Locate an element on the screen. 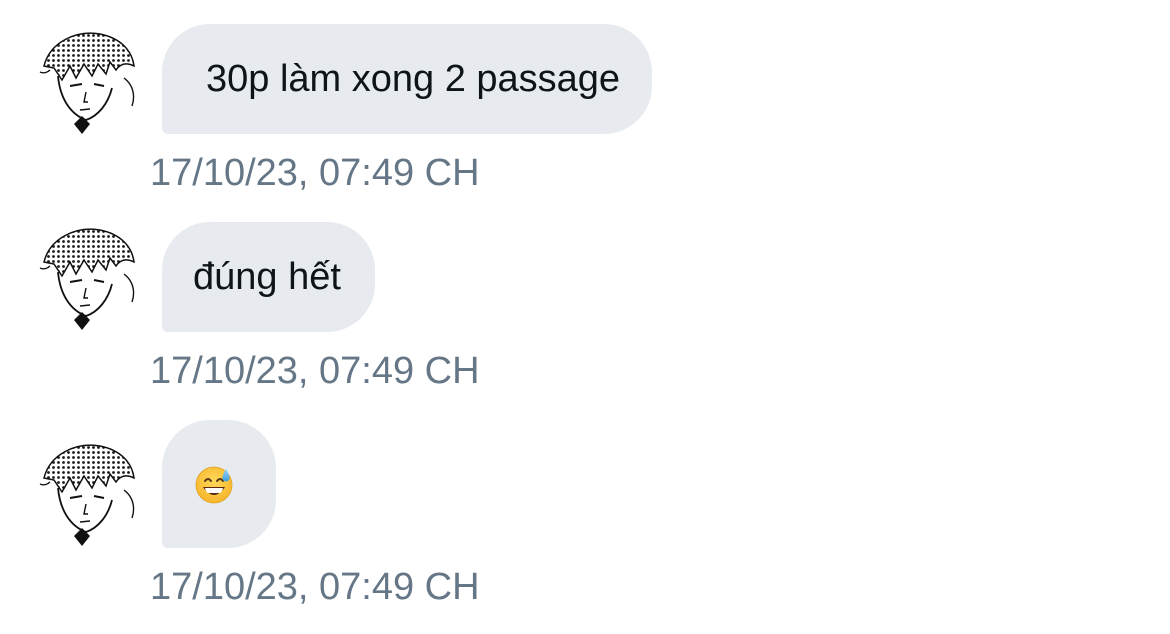 The image size is (1170, 634). message-bubble: 30p làm xong 2 passage is located at coordinates (407, 79).